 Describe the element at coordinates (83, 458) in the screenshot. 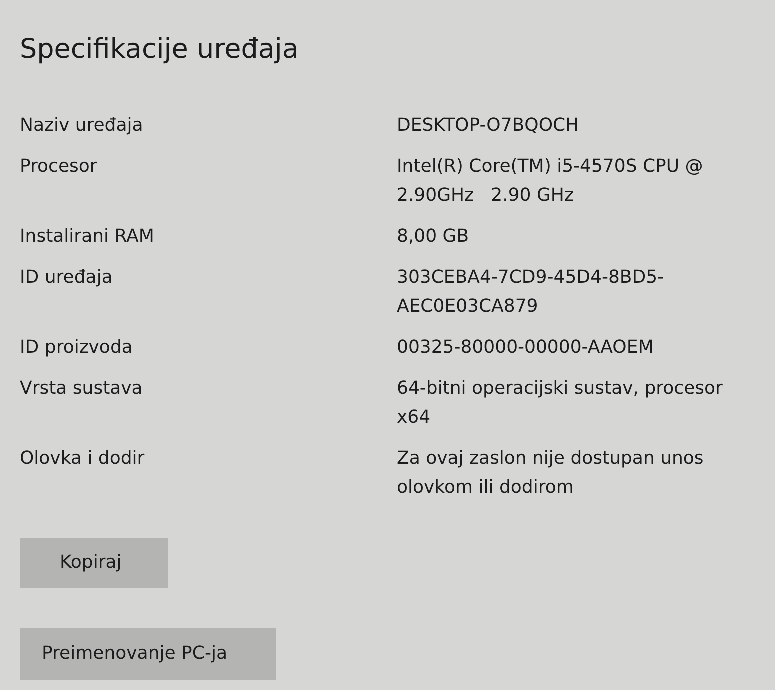

I see `spec-label: Olovka i dodir` at that location.